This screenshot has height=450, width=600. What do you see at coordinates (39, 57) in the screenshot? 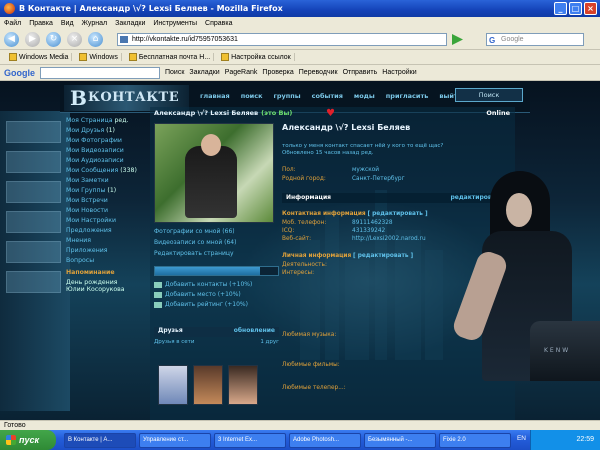
I see `bookmark-item: Windows Media` at bounding box center [39, 57].